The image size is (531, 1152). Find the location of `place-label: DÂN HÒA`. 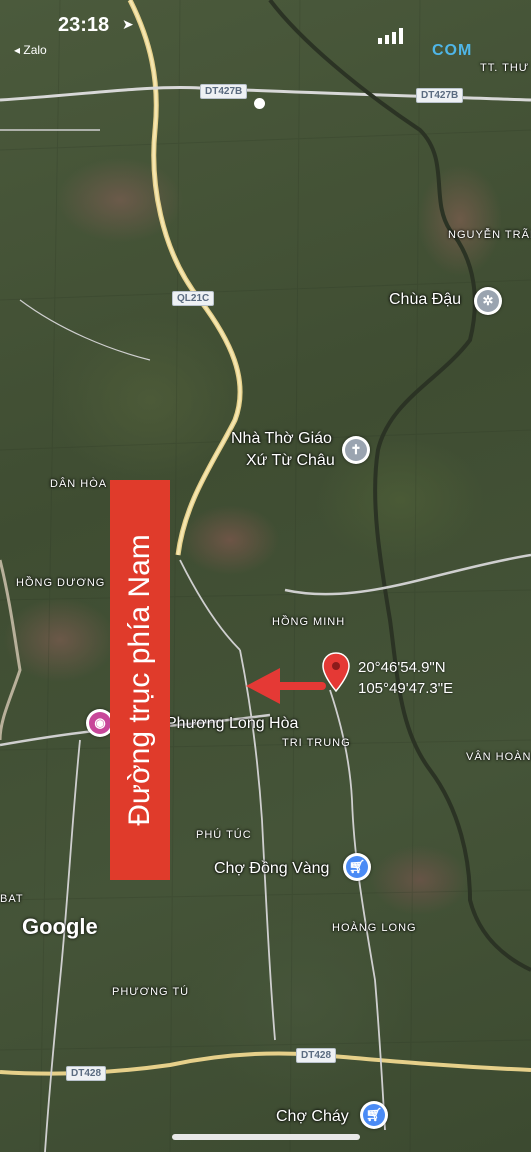

place-label: DÂN HÒA is located at coordinates (79, 484).